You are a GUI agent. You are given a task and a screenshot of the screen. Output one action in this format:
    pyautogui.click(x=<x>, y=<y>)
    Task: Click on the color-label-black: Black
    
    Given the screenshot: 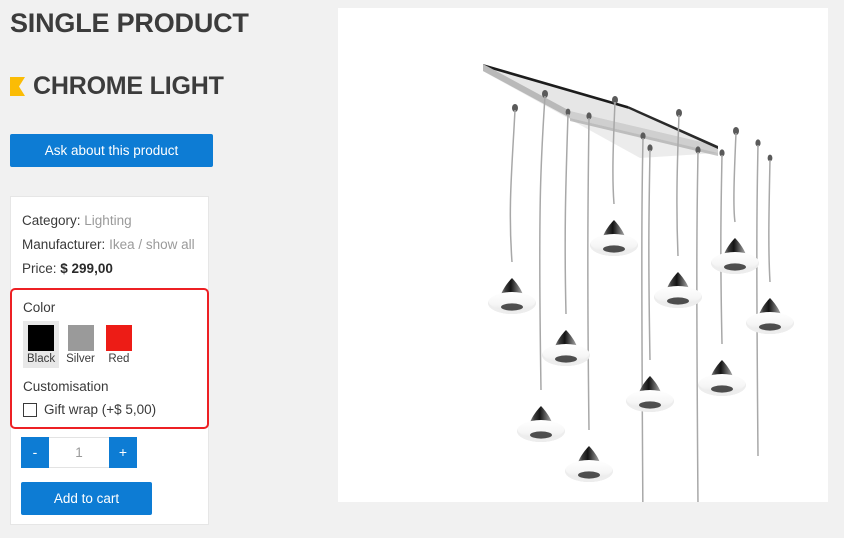 What is the action you would take?
    pyautogui.click(x=41, y=359)
    